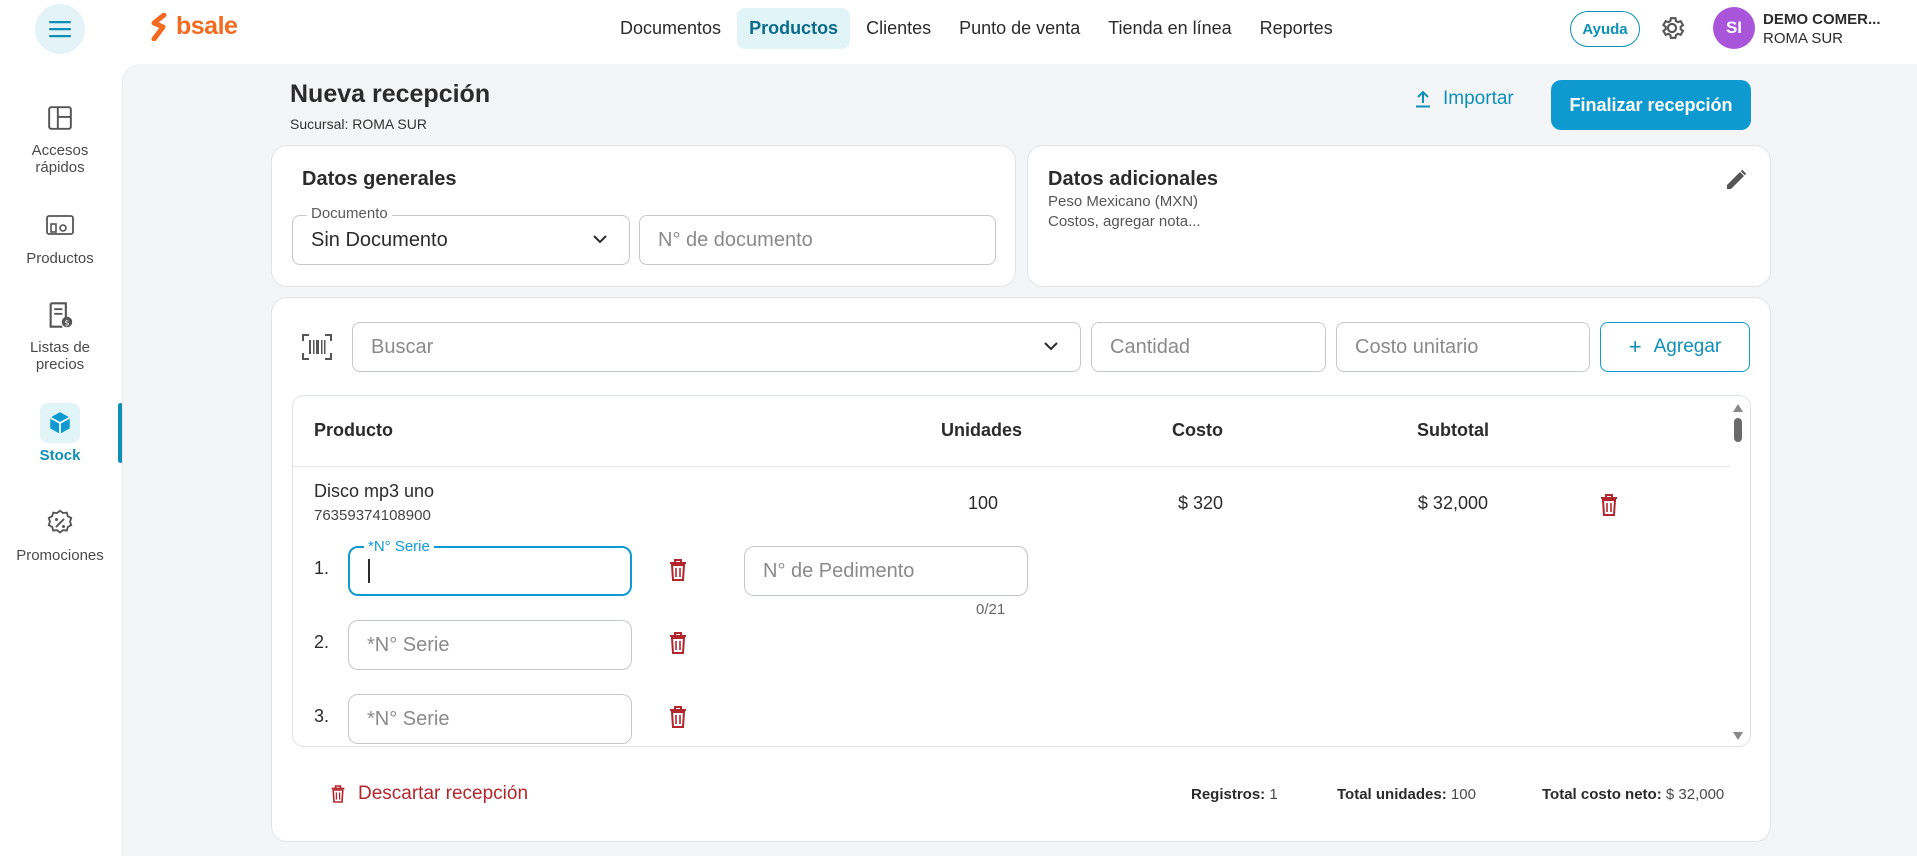  I want to click on scrollbar-track, so click(1738, 572).